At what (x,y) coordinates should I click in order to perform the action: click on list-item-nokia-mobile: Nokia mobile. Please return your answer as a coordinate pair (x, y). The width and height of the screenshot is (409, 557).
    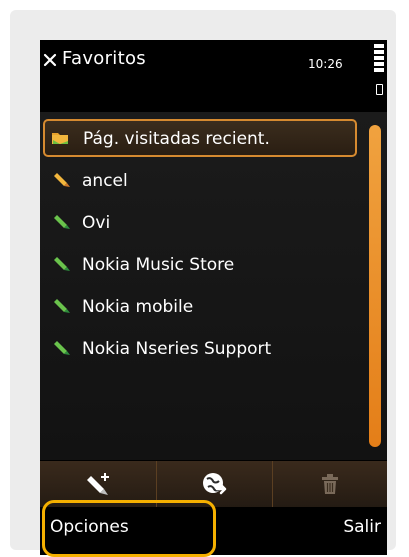
    Looking at the image, I should click on (205, 307).